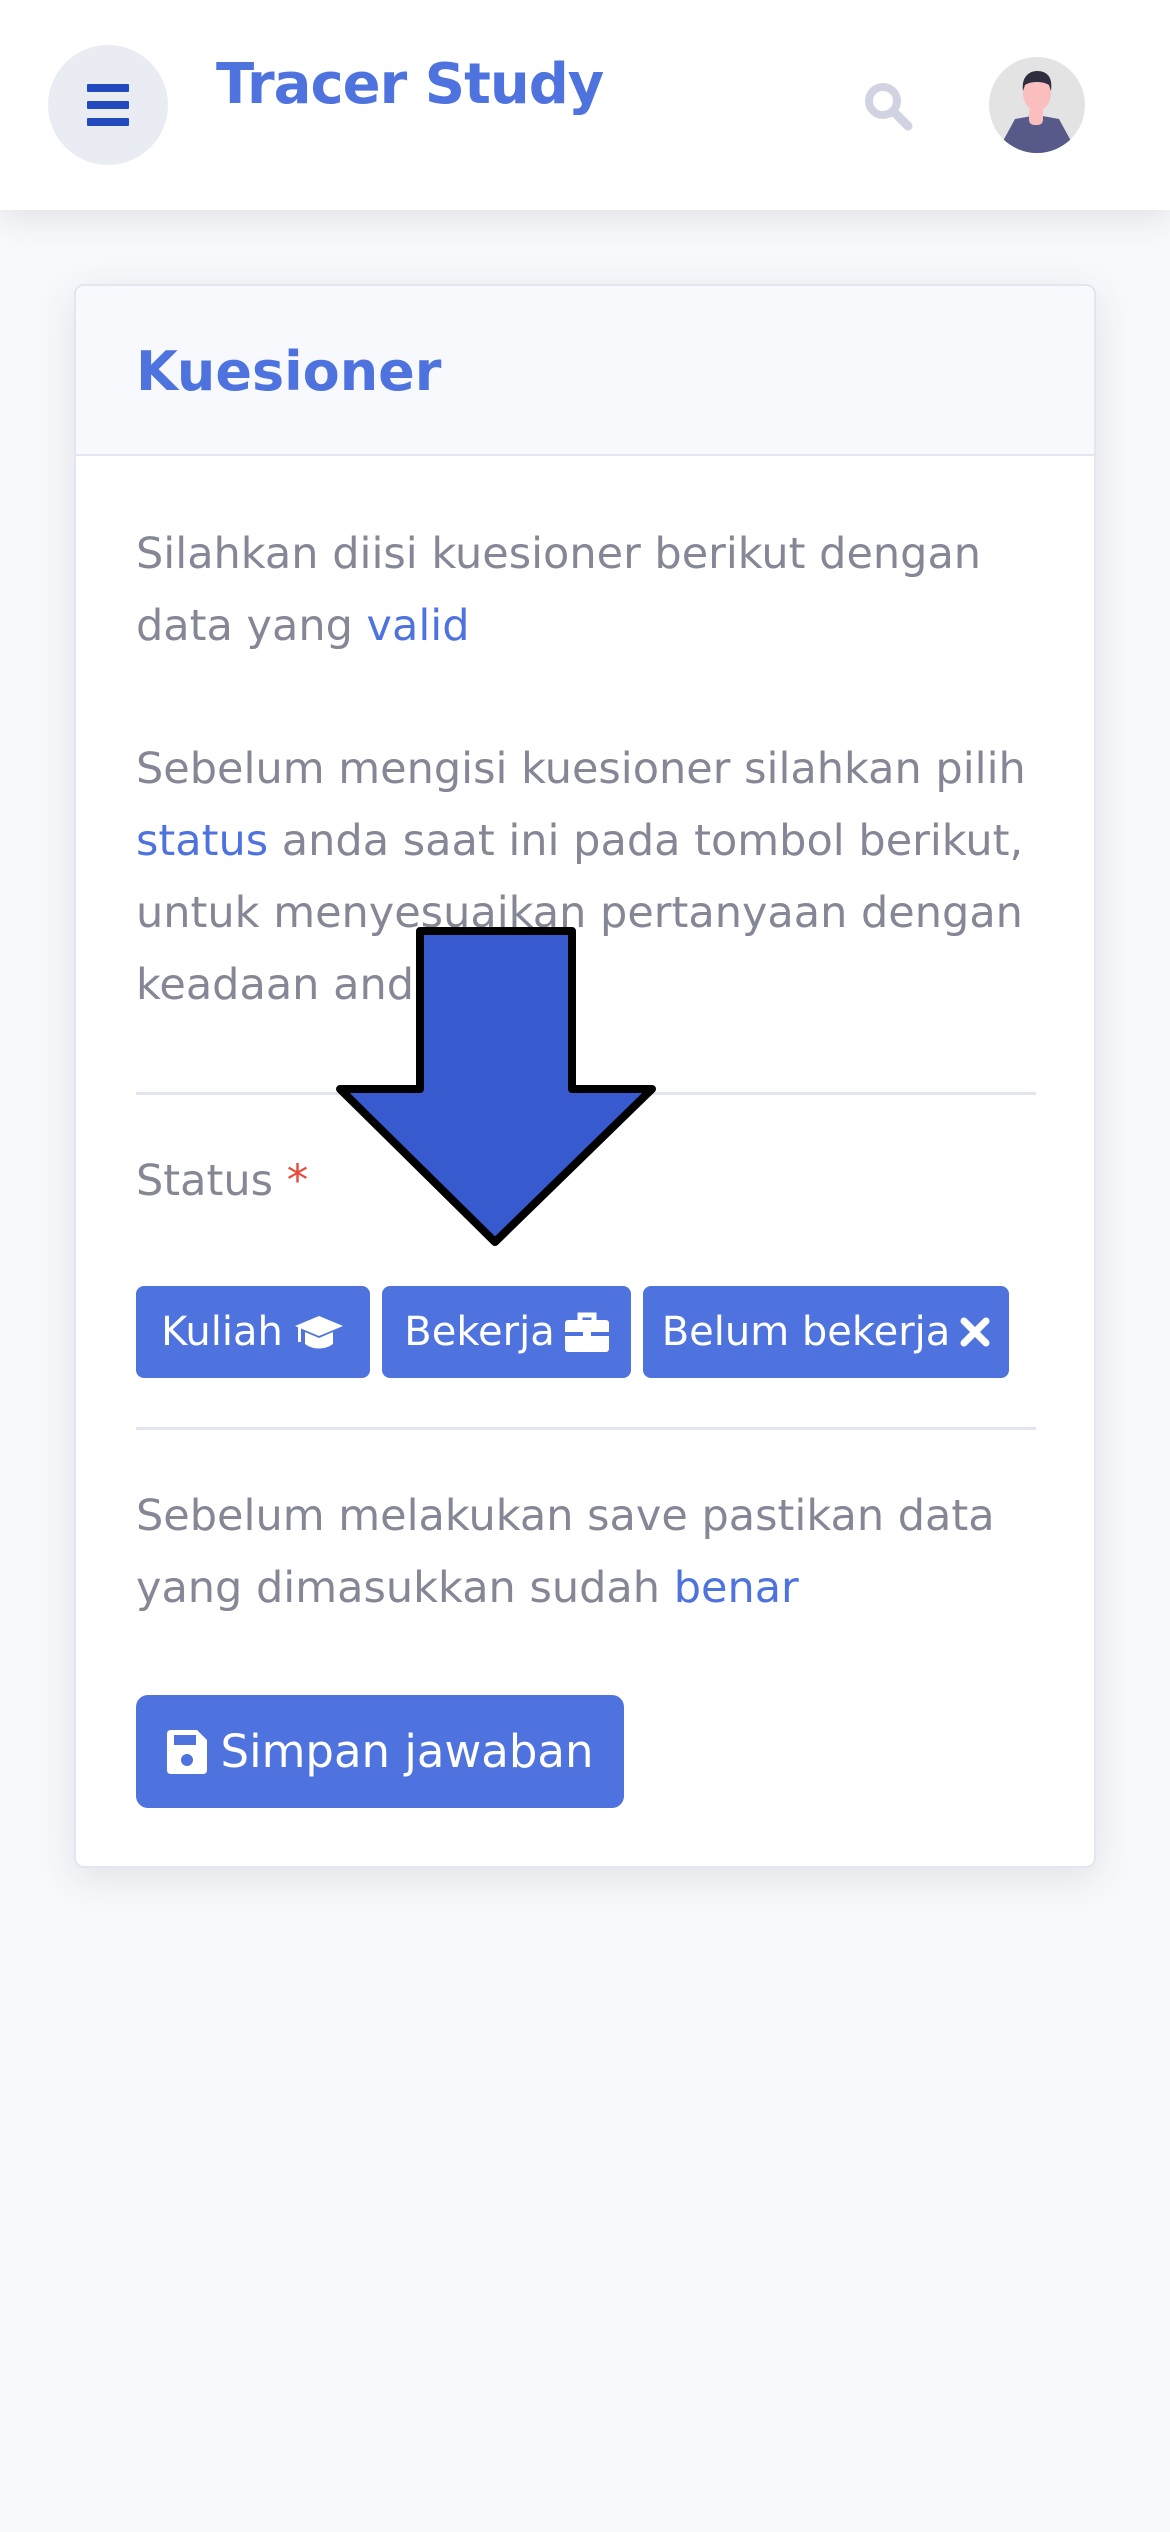  What do you see at coordinates (736, 1588) in the screenshot?
I see `save-note-highlight: benar` at bounding box center [736, 1588].